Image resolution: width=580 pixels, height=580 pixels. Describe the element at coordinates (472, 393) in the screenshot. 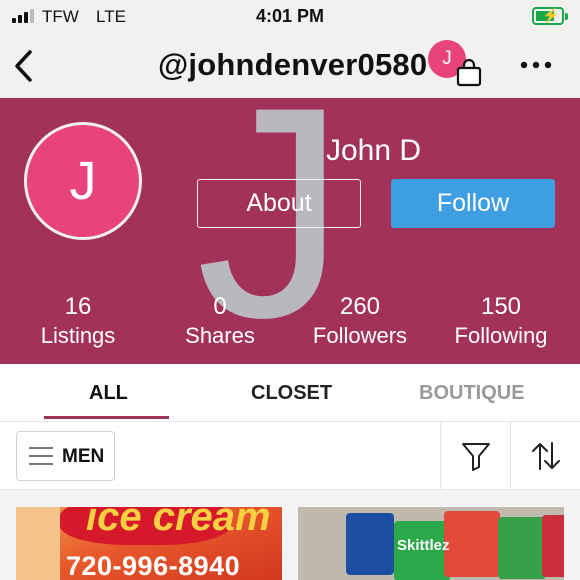

I see `tab-boutique: BOUTIQUE` at that location.